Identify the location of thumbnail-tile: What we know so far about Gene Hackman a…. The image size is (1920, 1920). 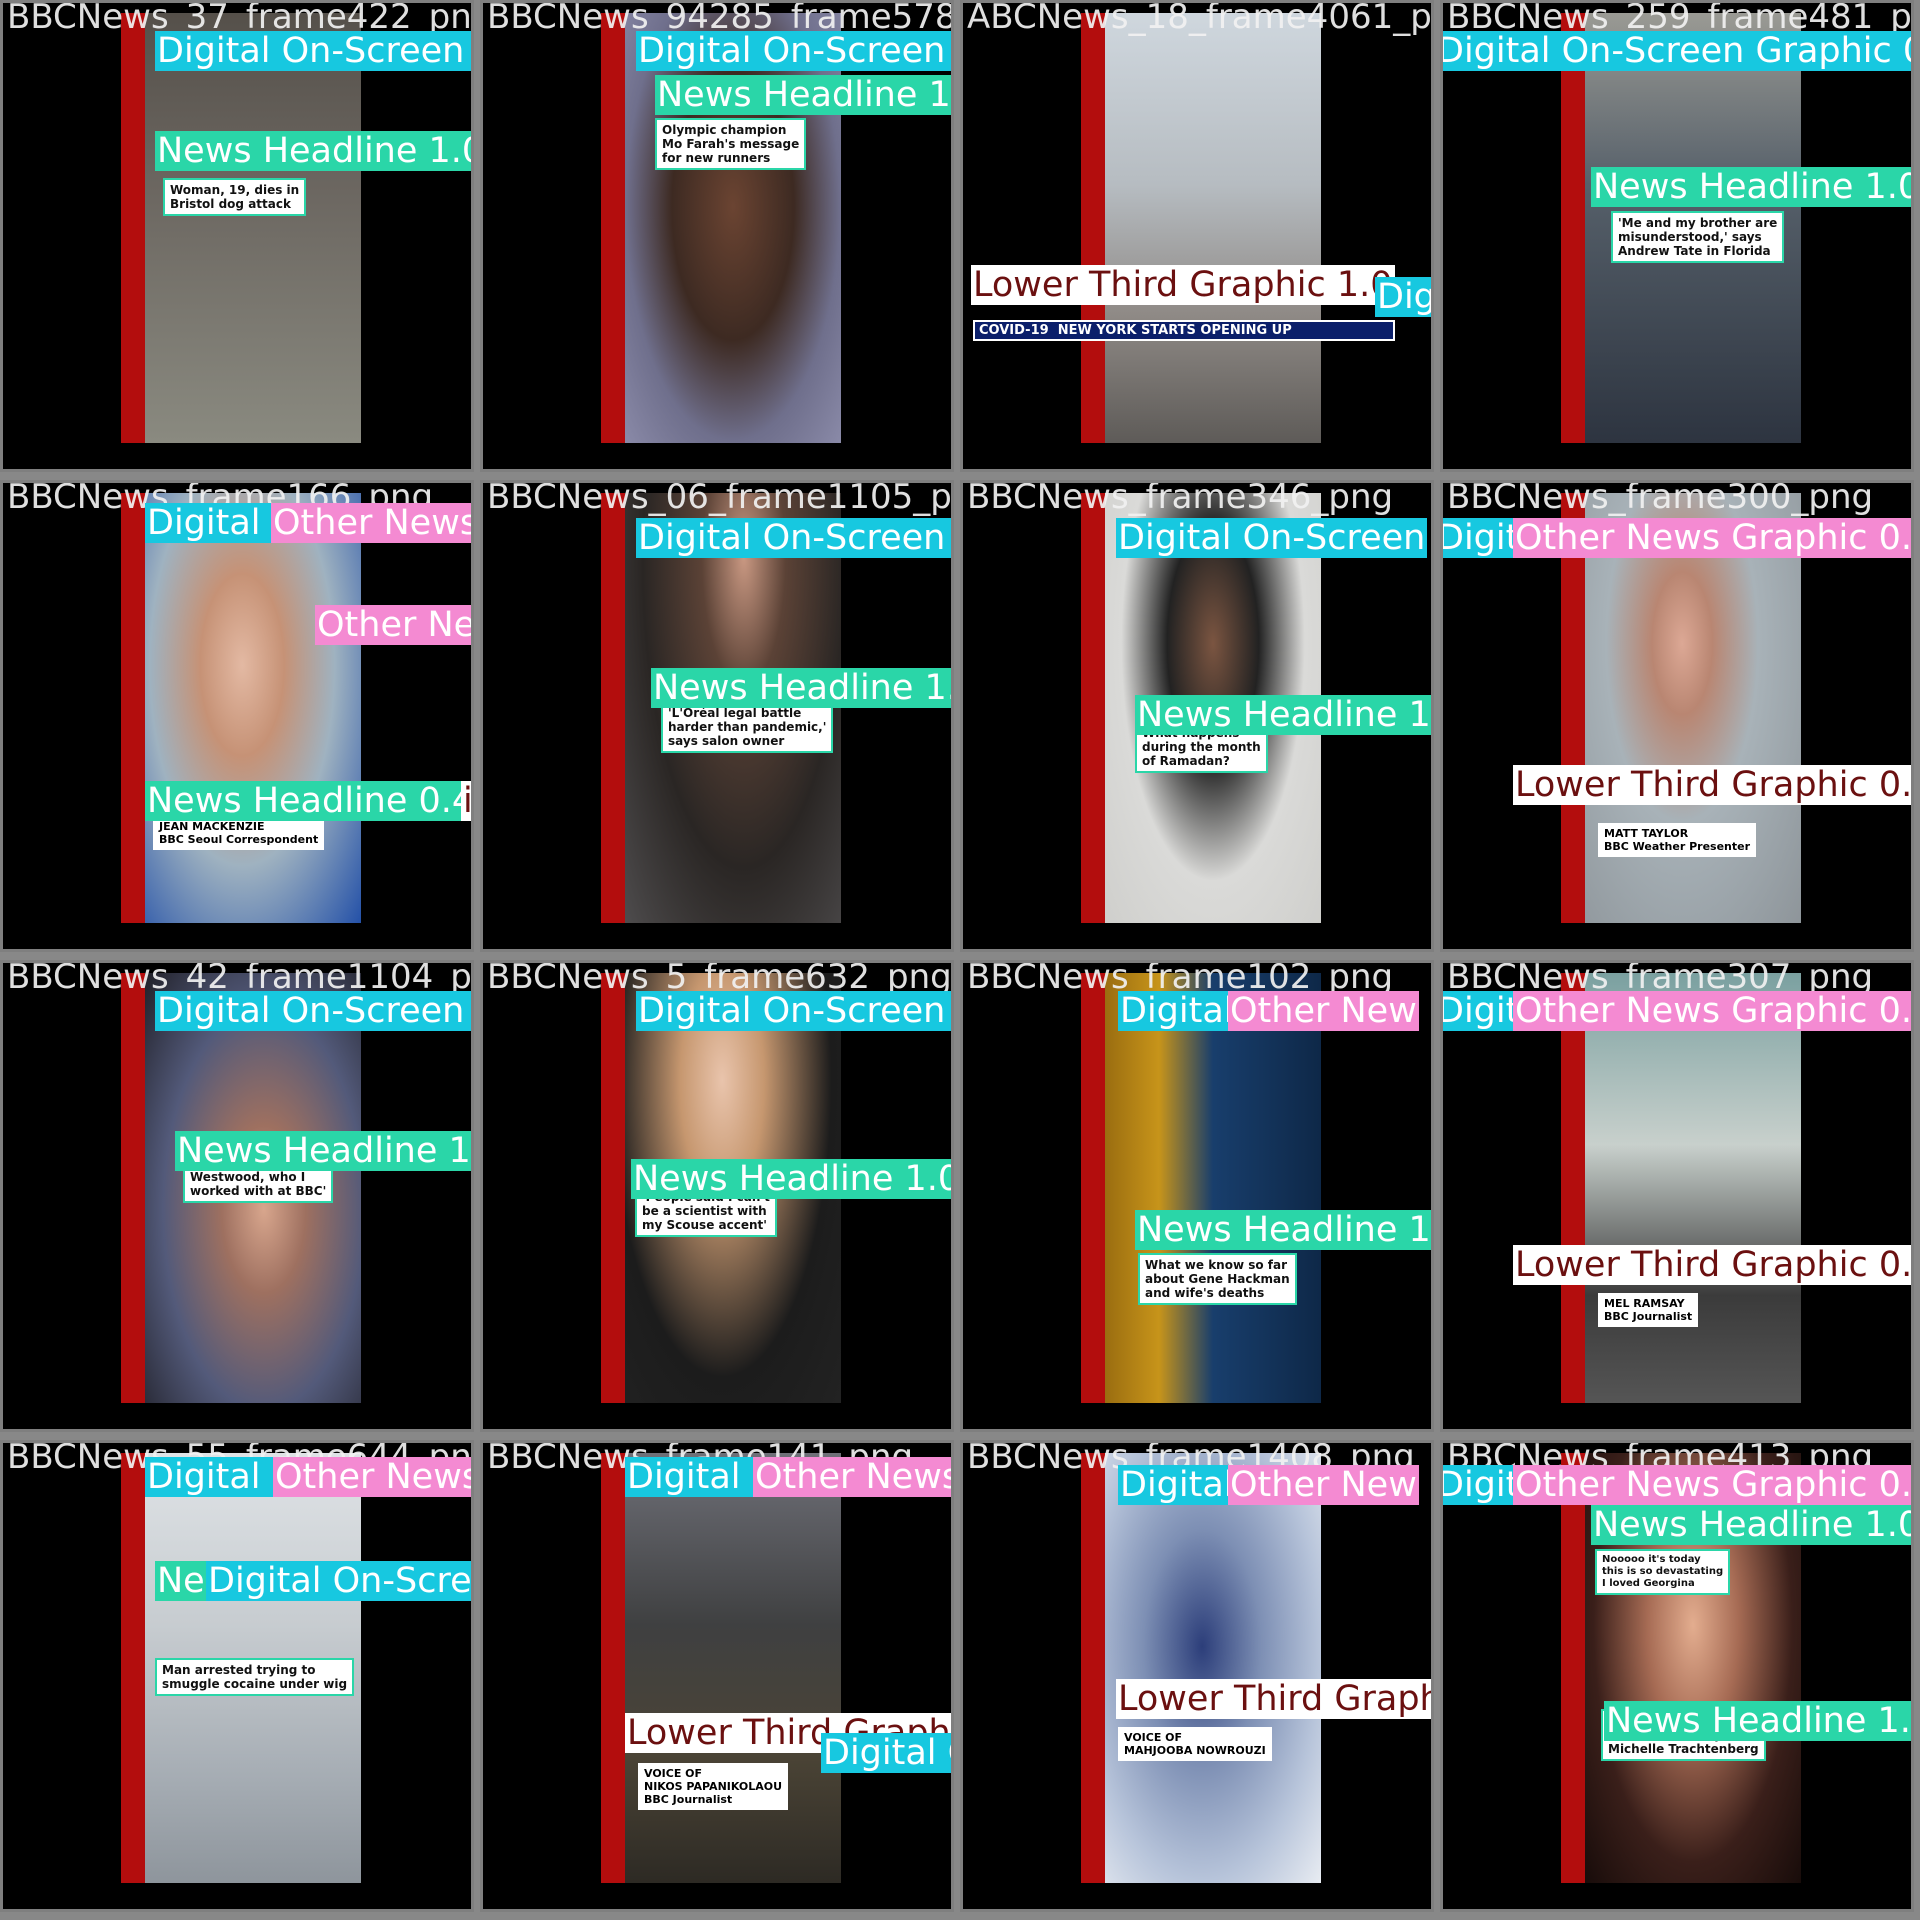
(1197, 1196).